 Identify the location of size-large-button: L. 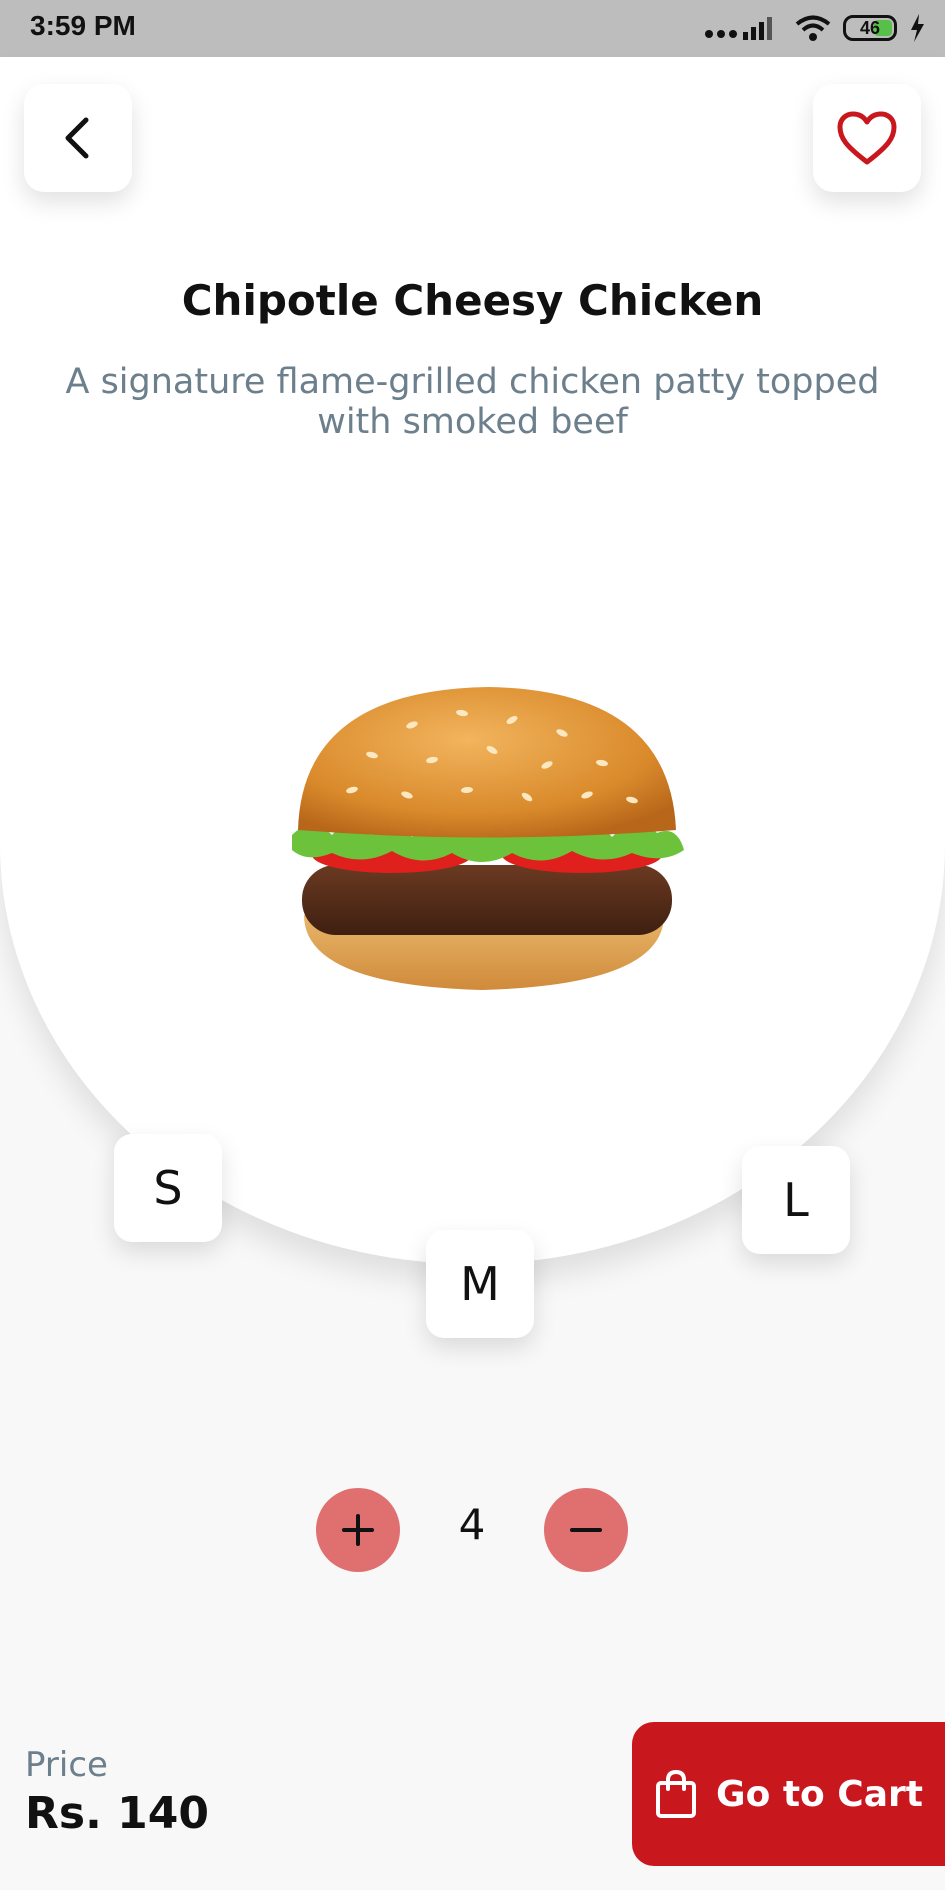
(796, 1200).